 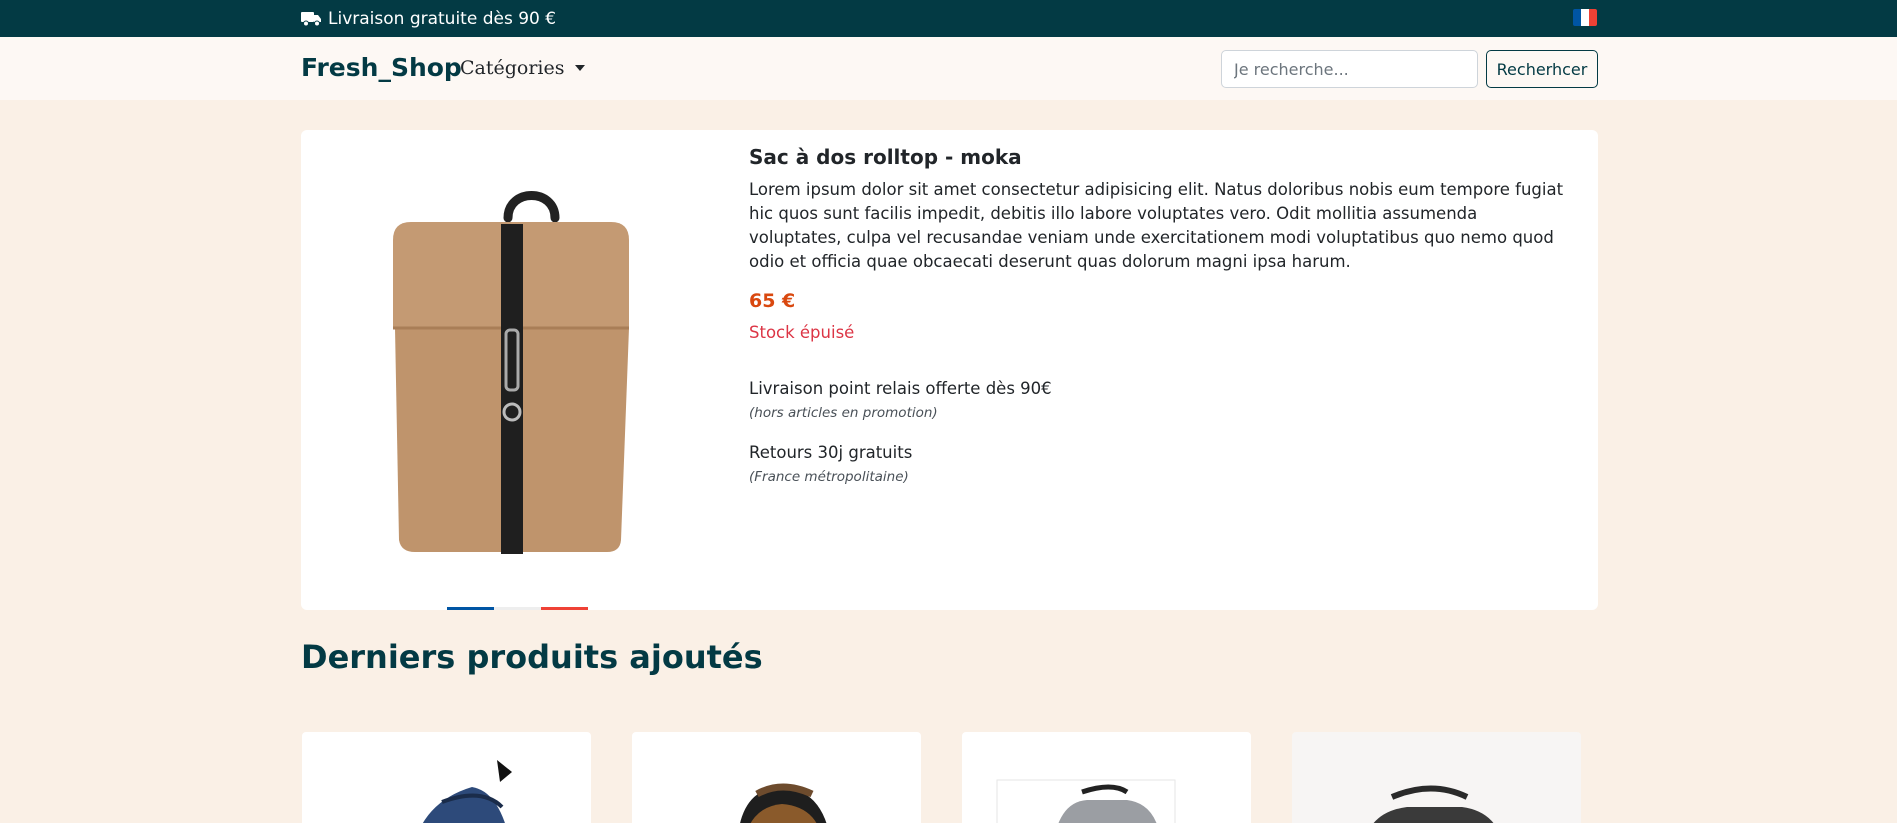 What do you see at coordinates (1585, 17) in the screenshot?
I see `france-flag-icon` at bounding box center [1585, 17].